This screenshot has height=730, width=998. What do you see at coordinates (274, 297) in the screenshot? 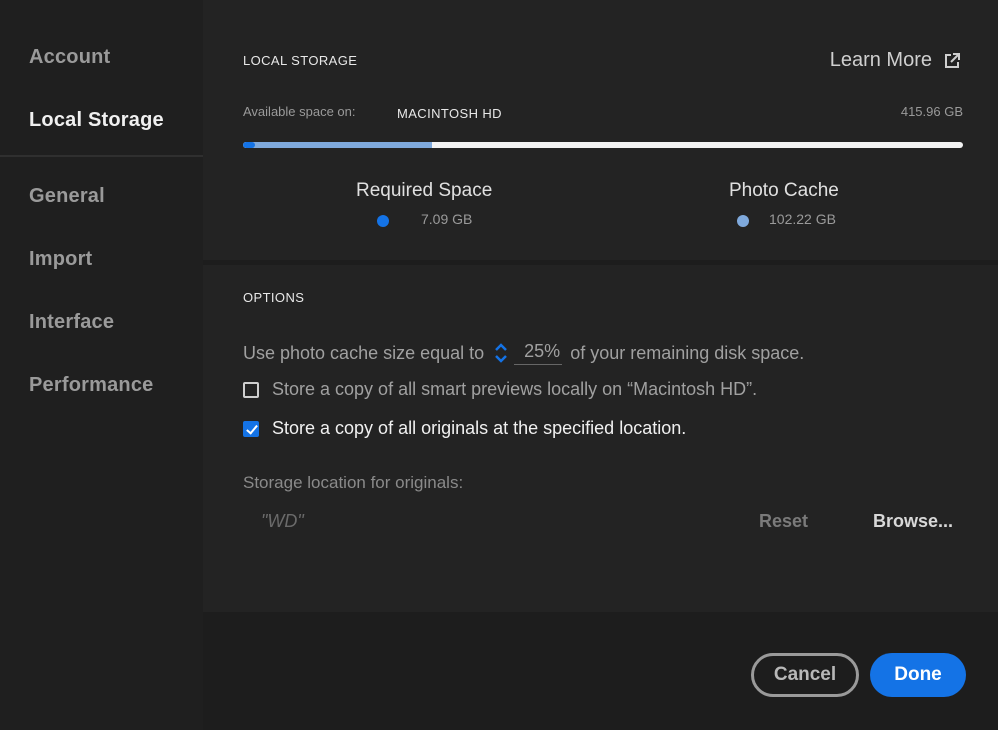
I see `options-title: OPTIONS` at bounding box center [274, 297].